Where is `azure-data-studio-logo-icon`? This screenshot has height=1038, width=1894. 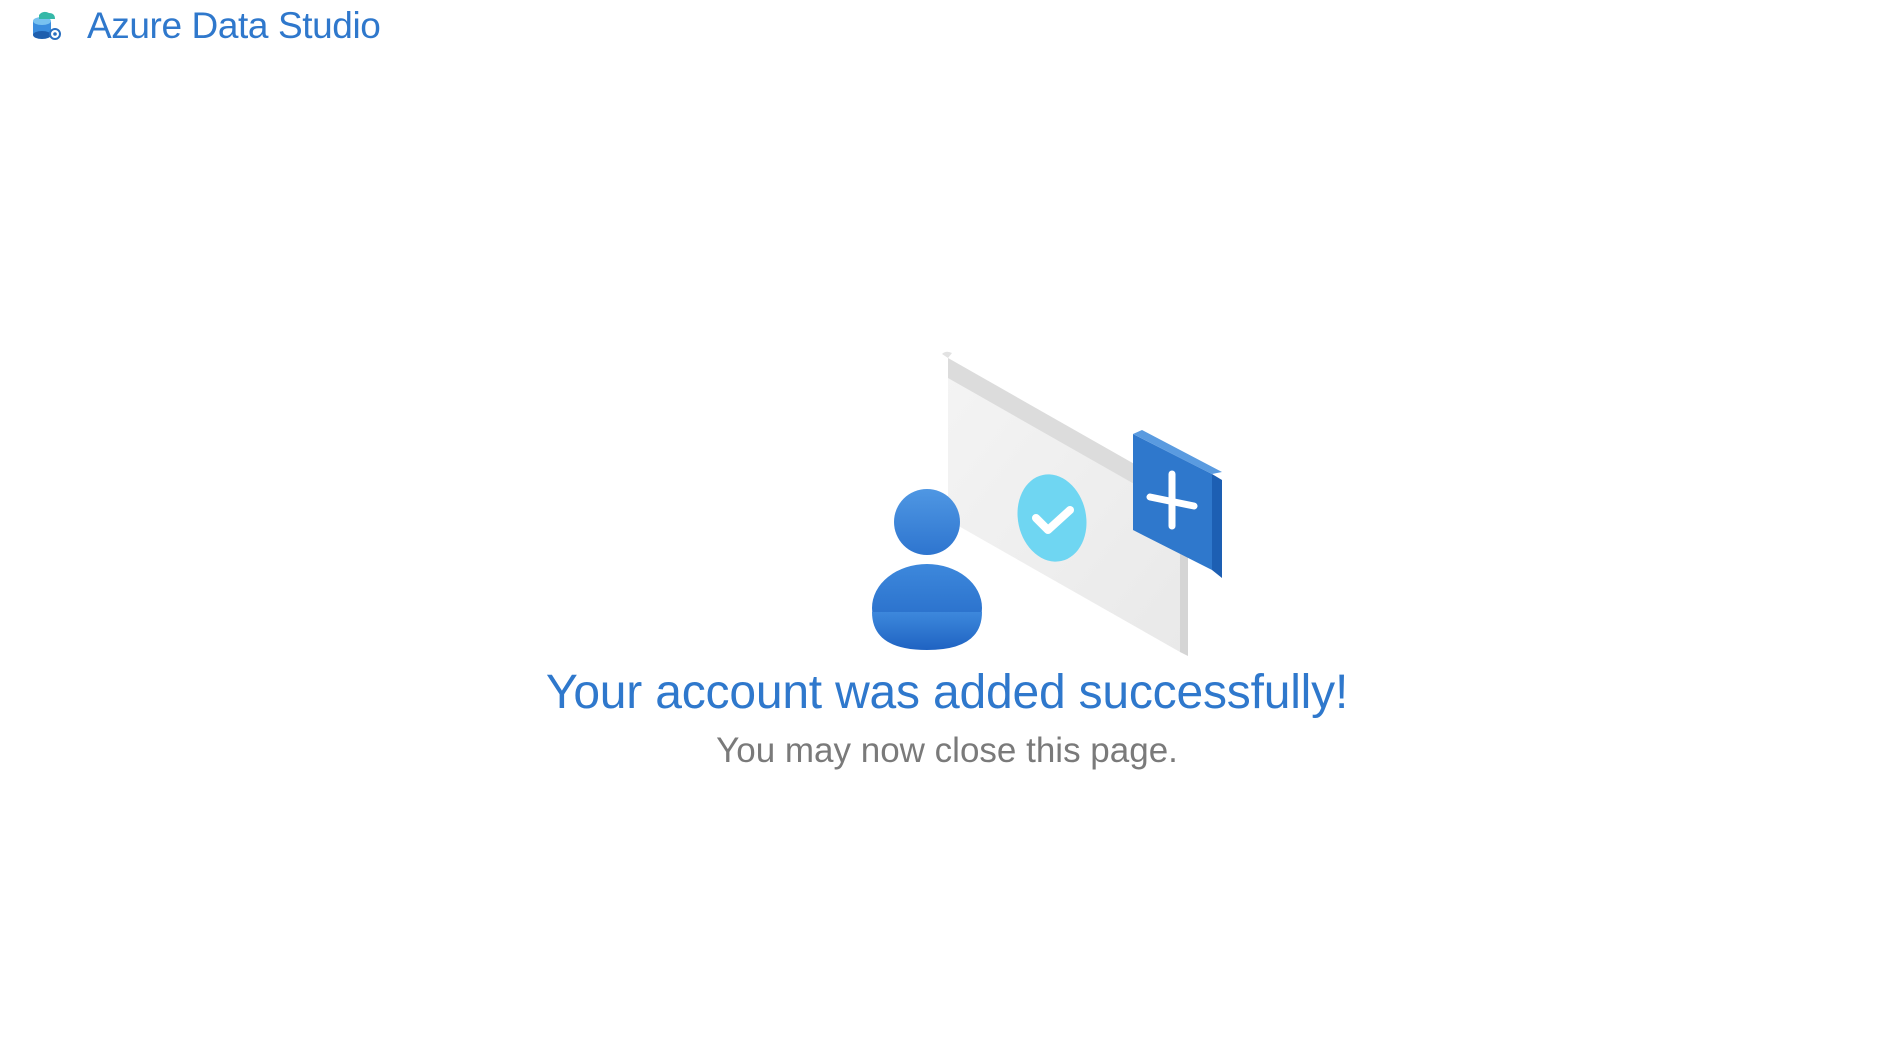
azure-data-studio-logo-icon is located at coordinates (47, 25).